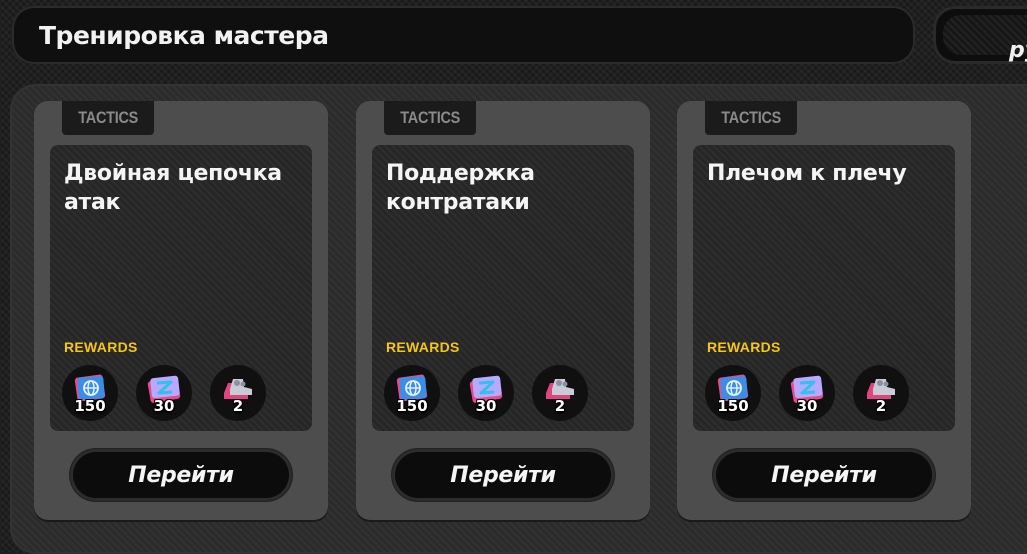 The width and height of the screenshot is (1027, 554). What do you see at coordinates (807, 173) in the screenshot?
I see `card-title: Плечом к плечу` at bounding box center [807, 173].